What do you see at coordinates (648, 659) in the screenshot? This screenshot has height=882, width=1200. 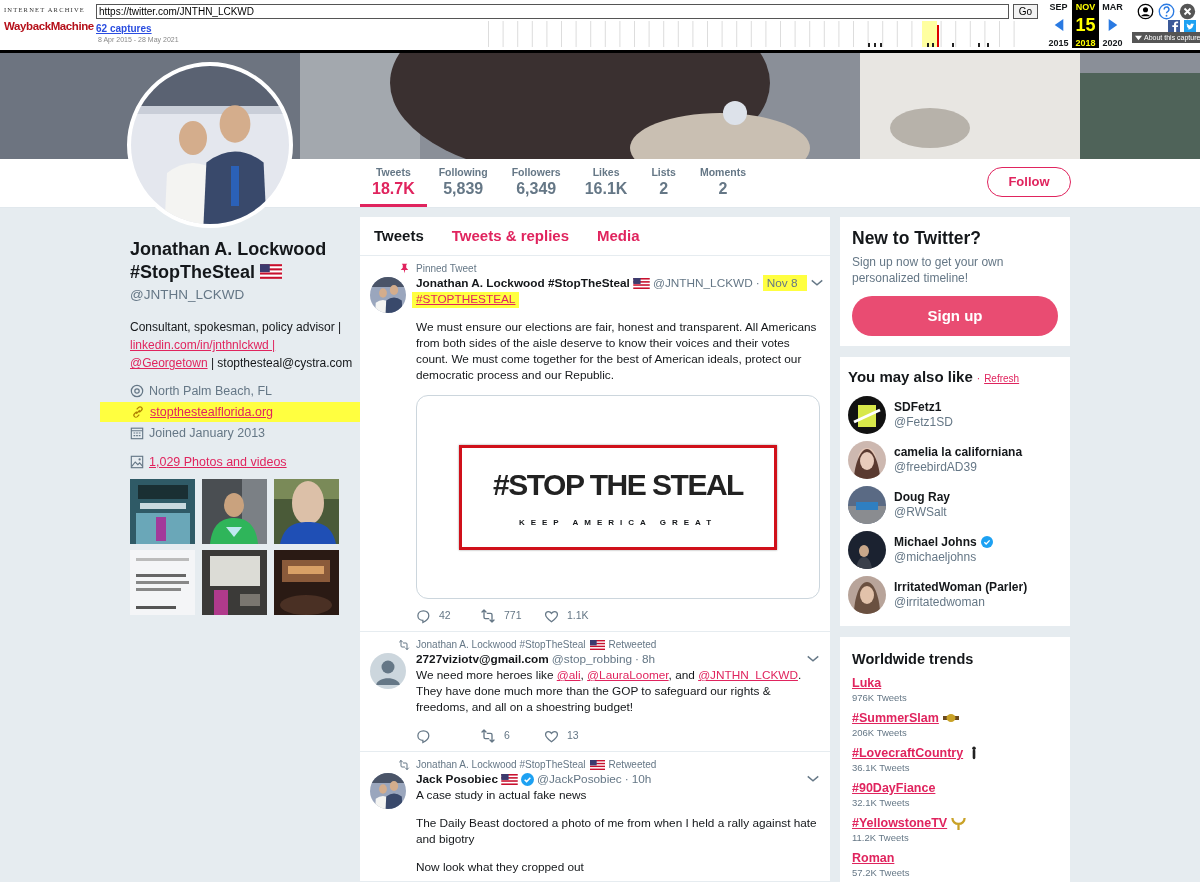 I see `tweet-time: 8h` at bounding box center [648, 659].